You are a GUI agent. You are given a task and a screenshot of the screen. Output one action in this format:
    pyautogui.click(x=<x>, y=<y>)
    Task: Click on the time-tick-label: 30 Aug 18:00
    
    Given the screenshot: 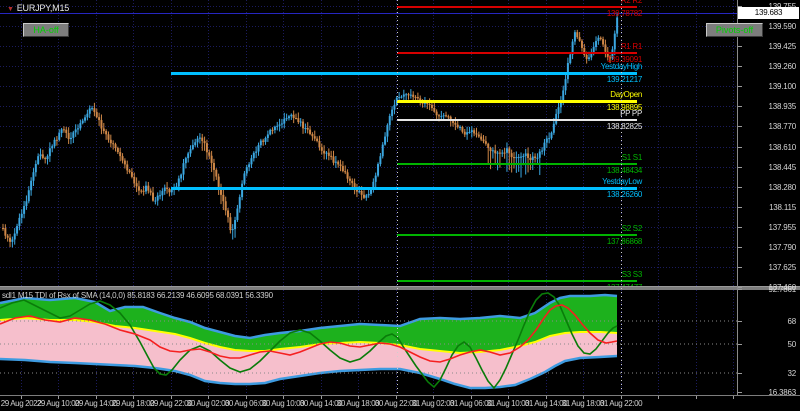 What is the action you would take?
    pyautogui.click(x=358, y=403)
    